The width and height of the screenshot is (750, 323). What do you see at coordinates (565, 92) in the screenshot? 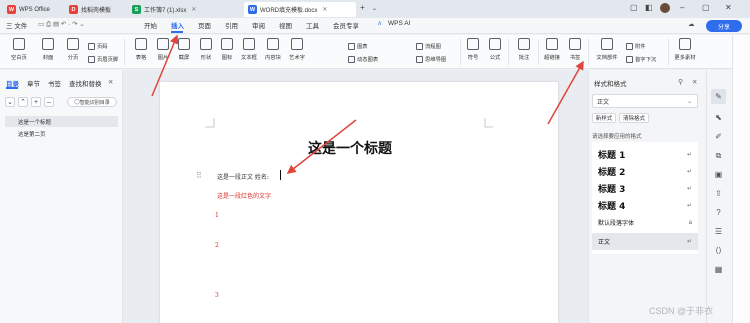
I see `annotation-arrow-bookmark` at bounding box center [565, 92].